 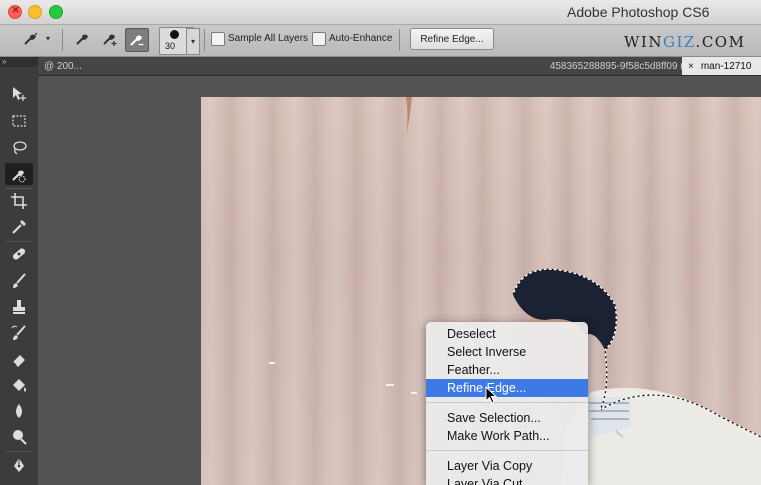 I want to click on minimize-window-button, so click(x=35, y=12).